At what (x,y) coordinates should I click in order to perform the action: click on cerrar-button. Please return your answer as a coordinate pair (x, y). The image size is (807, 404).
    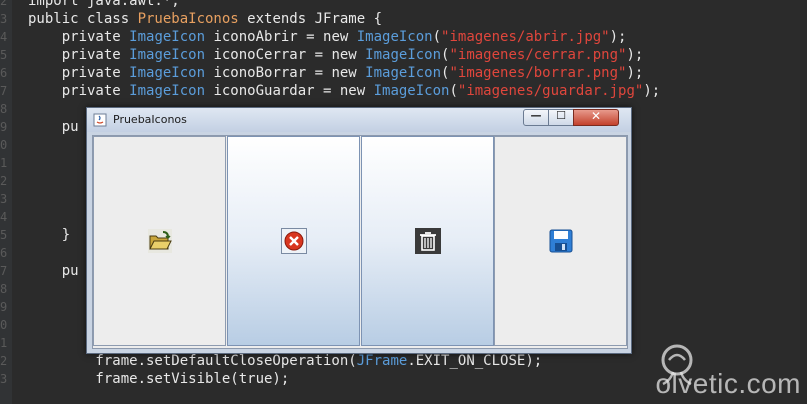
    Looking at the image, I should click on (293, 241).